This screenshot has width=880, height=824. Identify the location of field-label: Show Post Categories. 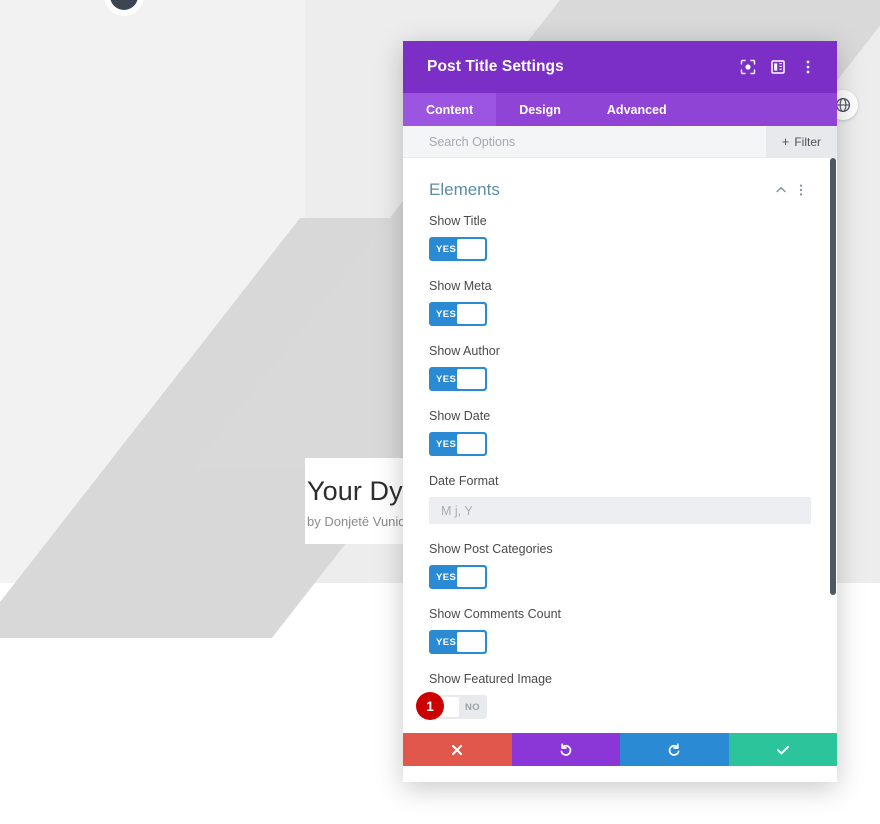
(491, 549).